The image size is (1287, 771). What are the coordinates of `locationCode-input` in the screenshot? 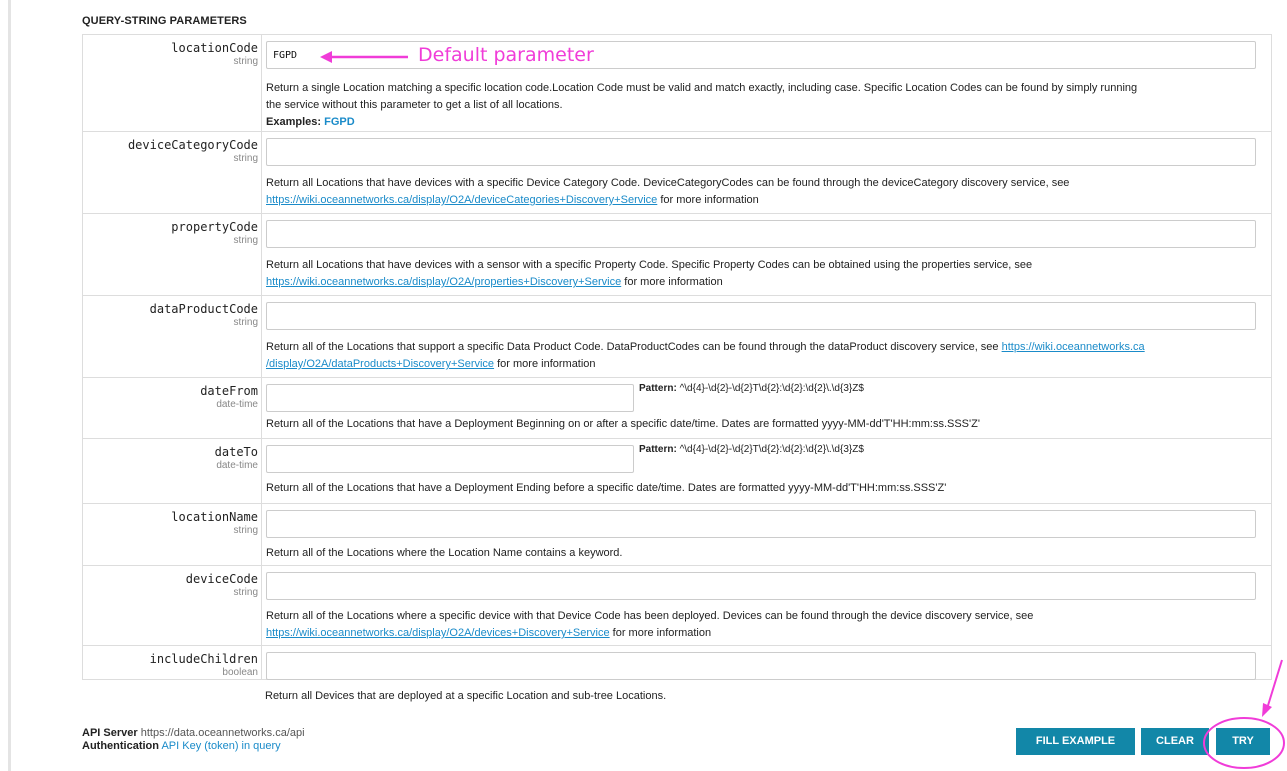 It's located at (761, 55).